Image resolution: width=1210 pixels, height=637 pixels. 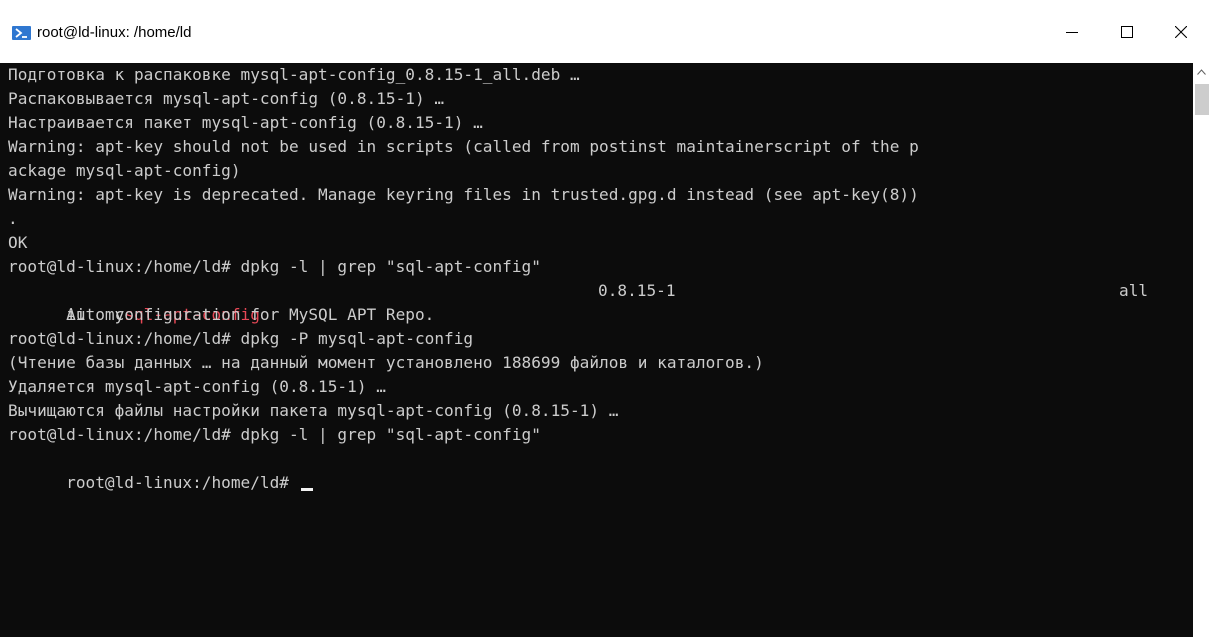 I want to click on package-list-row: ii mysql-apt-config 0.8.15-1 all, so click(x=598, y=301).